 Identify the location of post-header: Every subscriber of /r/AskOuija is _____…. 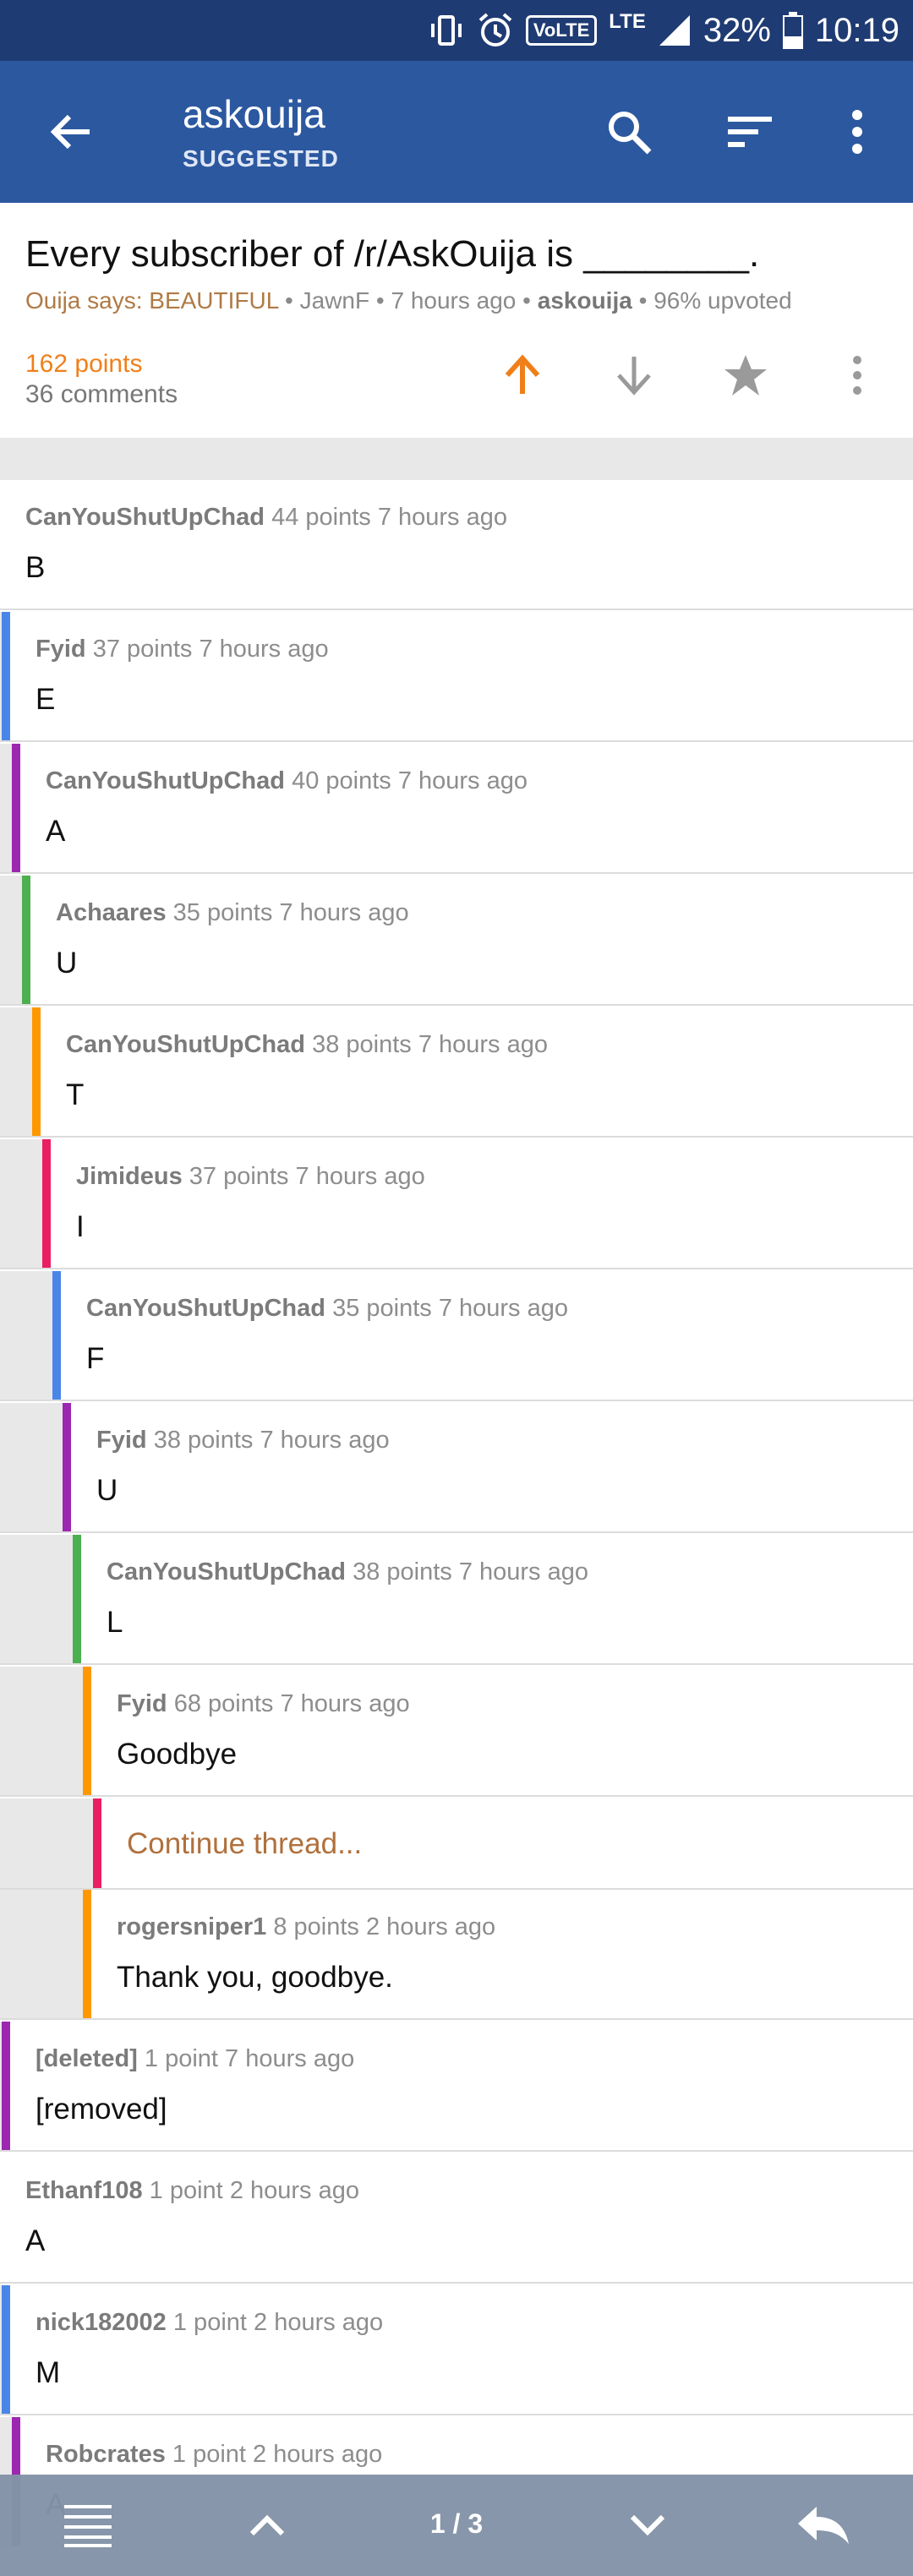
(456, 321).